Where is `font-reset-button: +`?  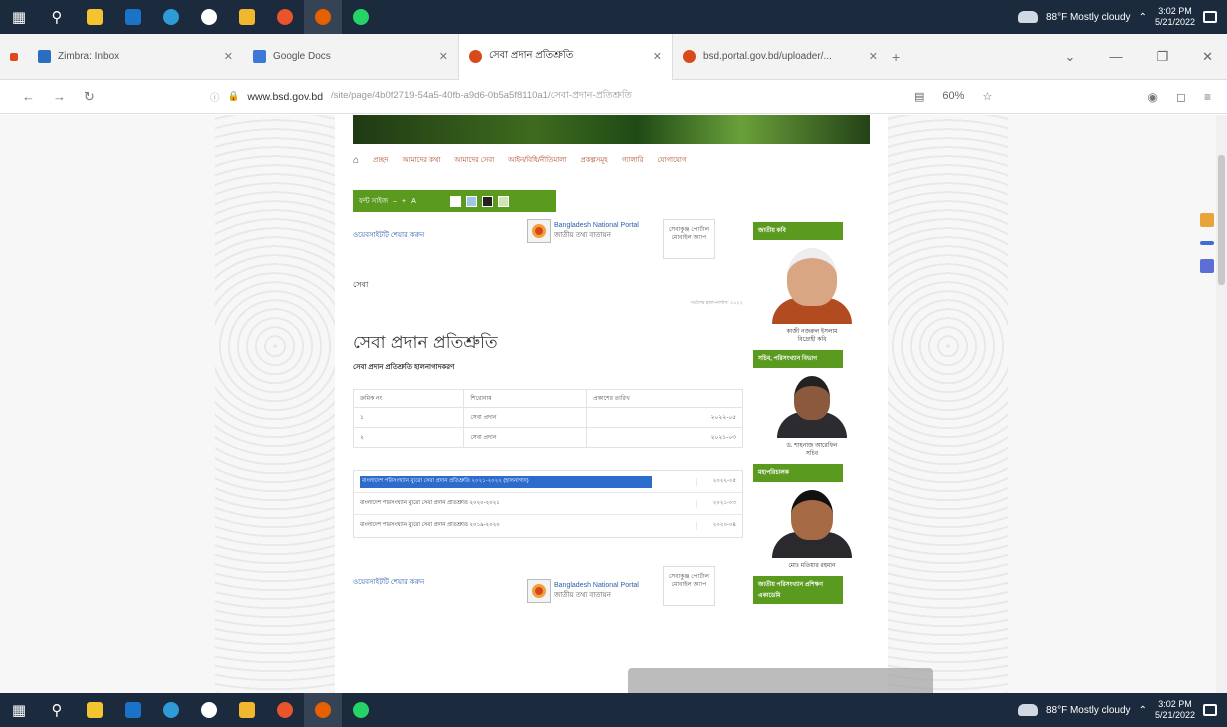 font-reset-button: + is located at coordinates (404, 201).